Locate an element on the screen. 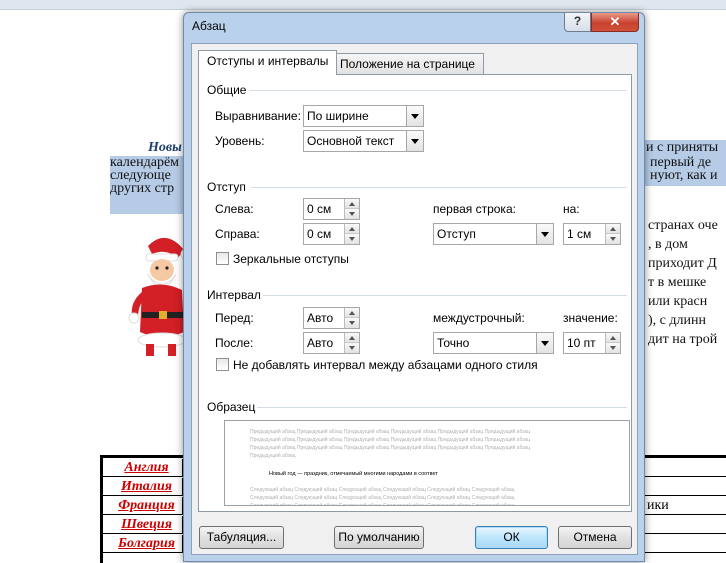  level-label: Уровень: is located at coordinates (240, 141).